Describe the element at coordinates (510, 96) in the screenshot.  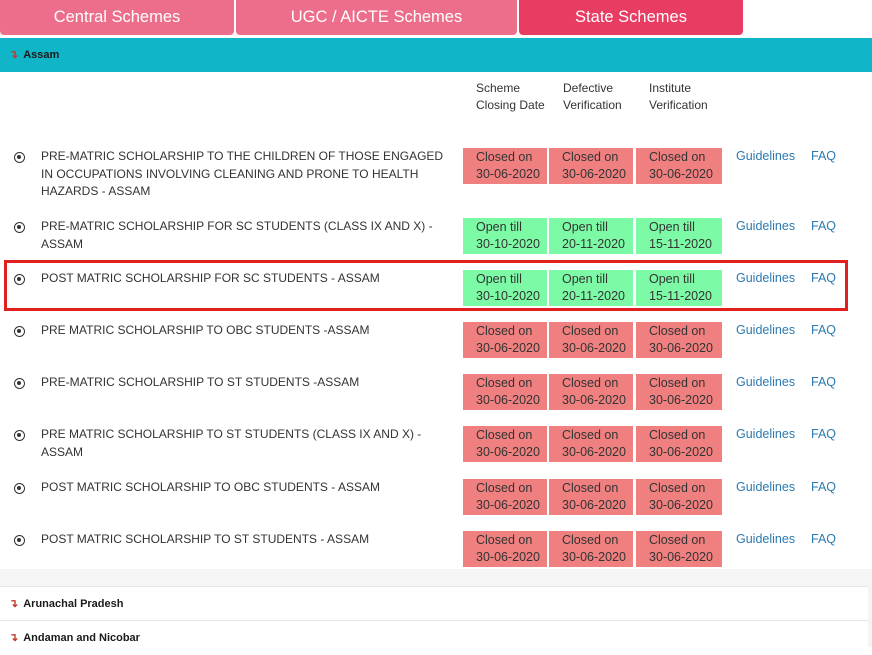
I see `column-header-closing-date: Scheme Closing Date` at that location.